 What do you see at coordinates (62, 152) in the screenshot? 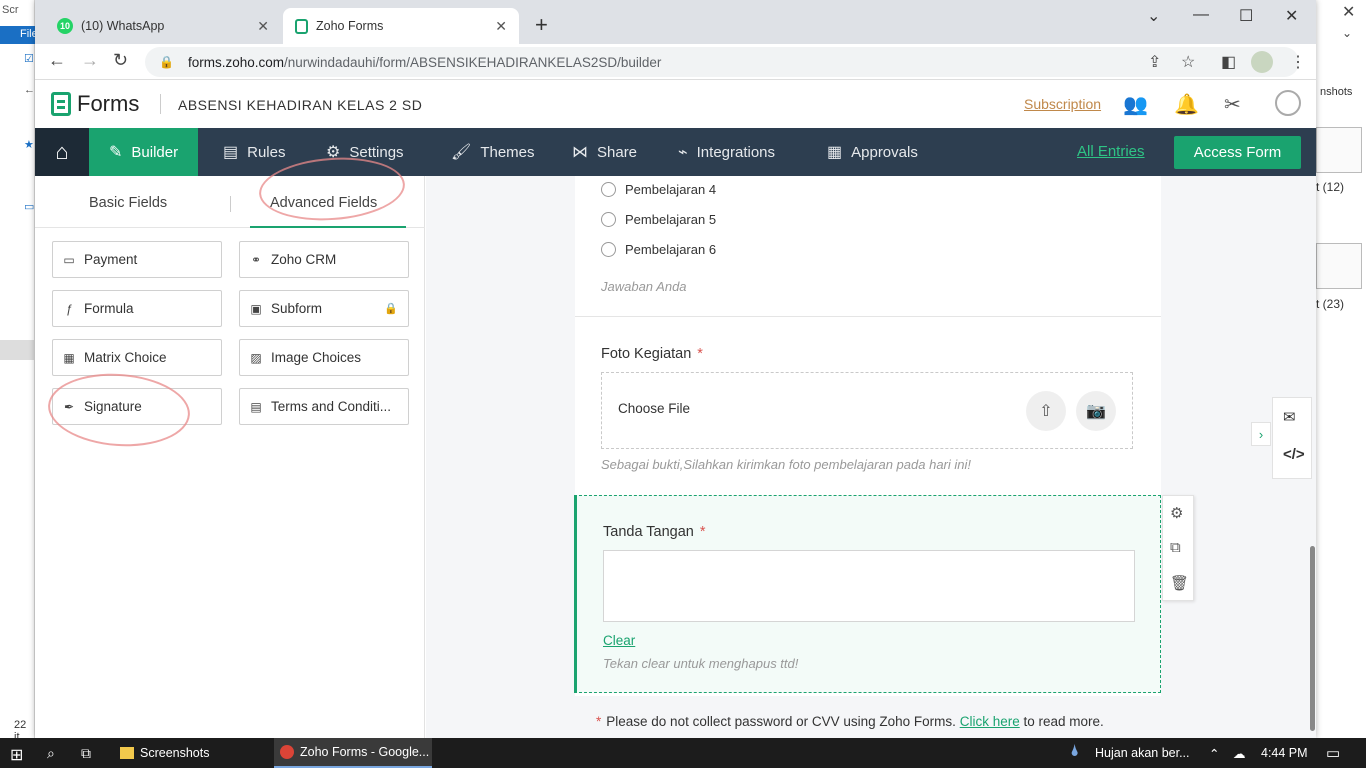
I see `home-icon: ⌂` at bounding box center [62, 152].